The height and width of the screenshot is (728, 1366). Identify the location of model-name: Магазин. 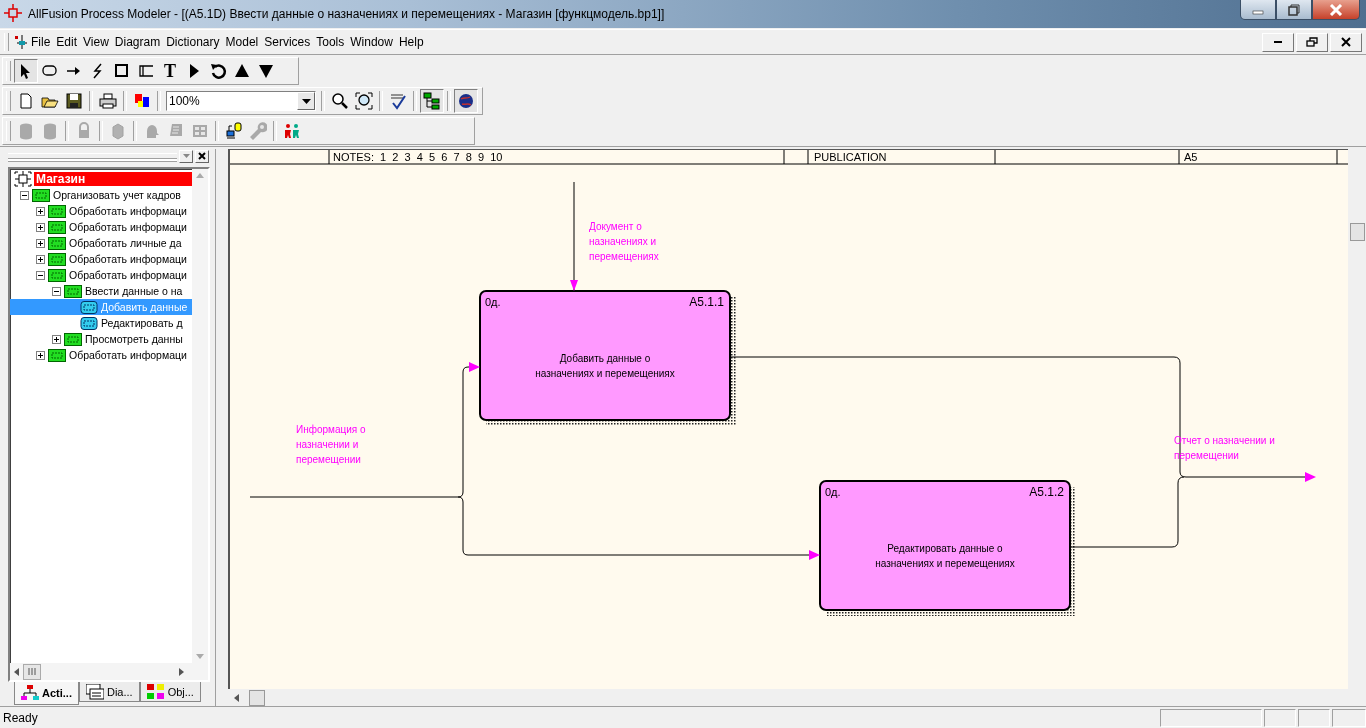
(113, 179).